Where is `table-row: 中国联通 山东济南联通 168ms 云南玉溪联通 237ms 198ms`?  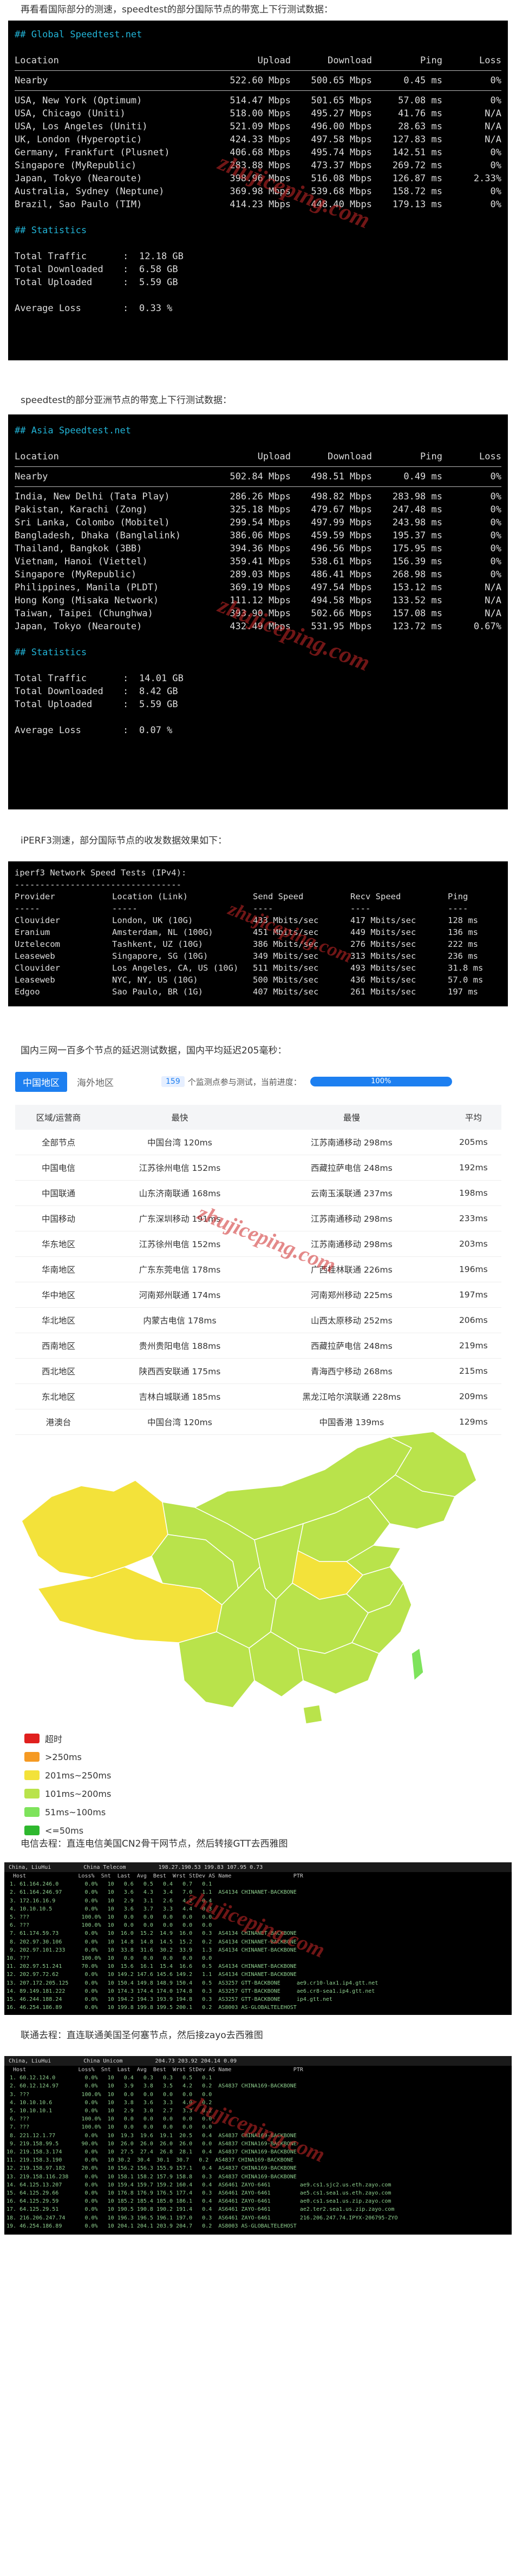 table-row: 中国联通 山东济南联通 168ms 云南玉溪联通 237ms 198ms is located at coordinates (258, 1193).